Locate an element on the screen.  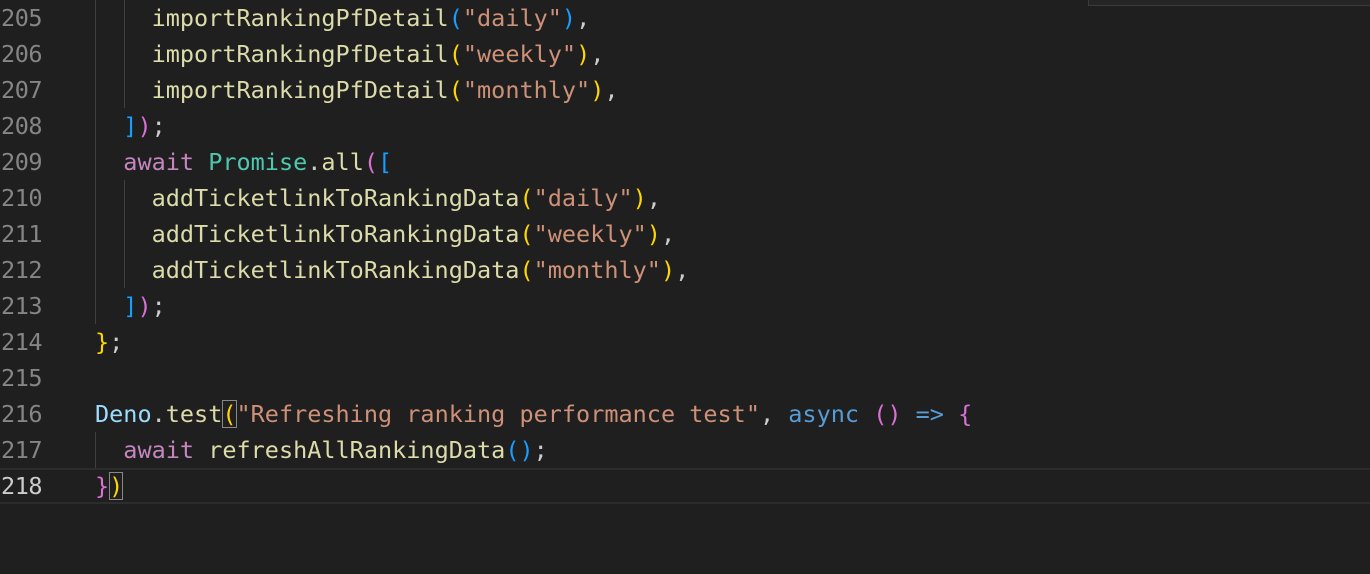
code-text: }) is located at coordinates (109, 486).